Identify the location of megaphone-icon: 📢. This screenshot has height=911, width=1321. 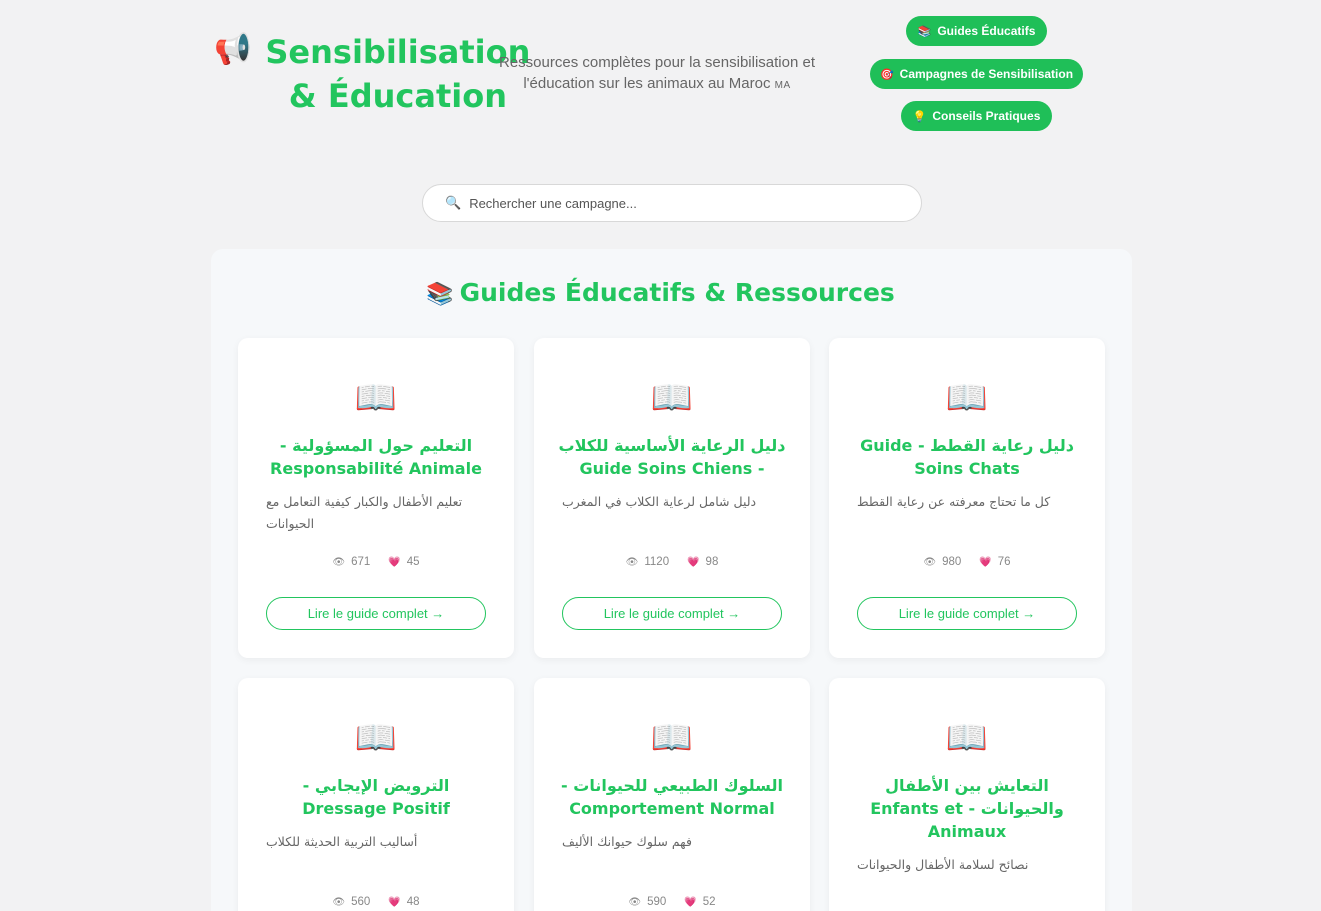
(233, 49).